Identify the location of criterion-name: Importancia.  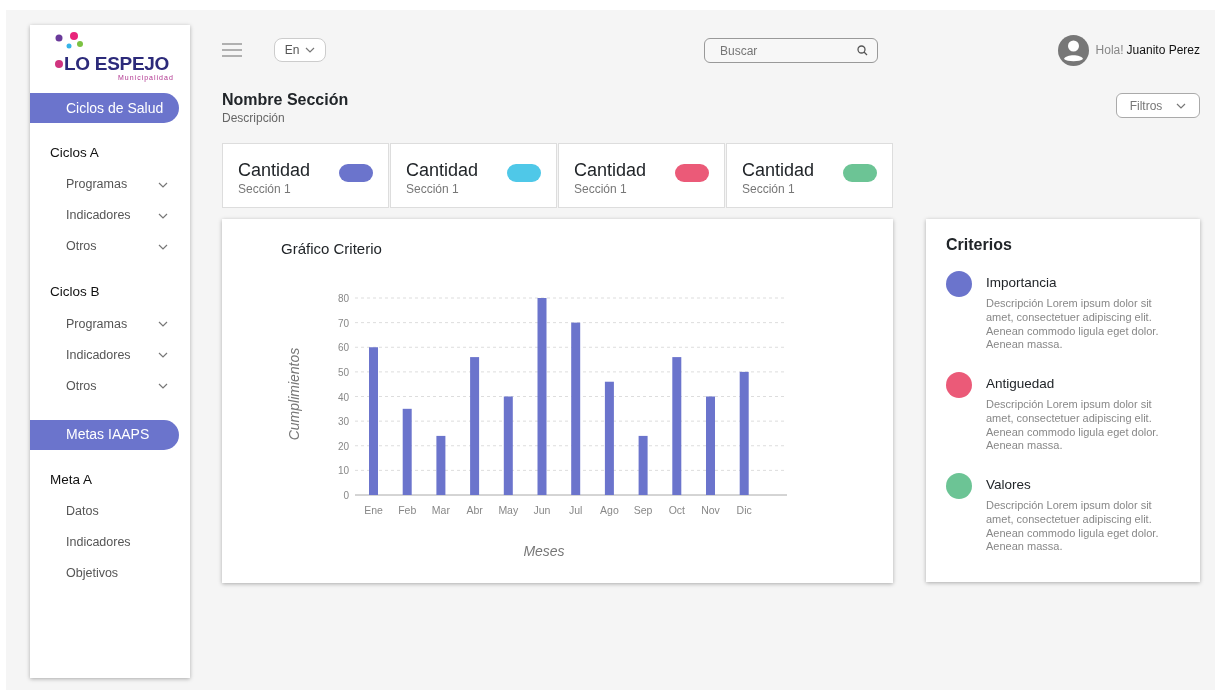
(1022, 283).